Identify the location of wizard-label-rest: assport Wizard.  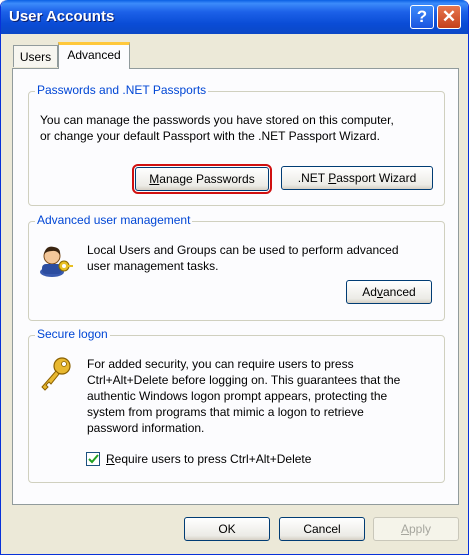
(376, 177).